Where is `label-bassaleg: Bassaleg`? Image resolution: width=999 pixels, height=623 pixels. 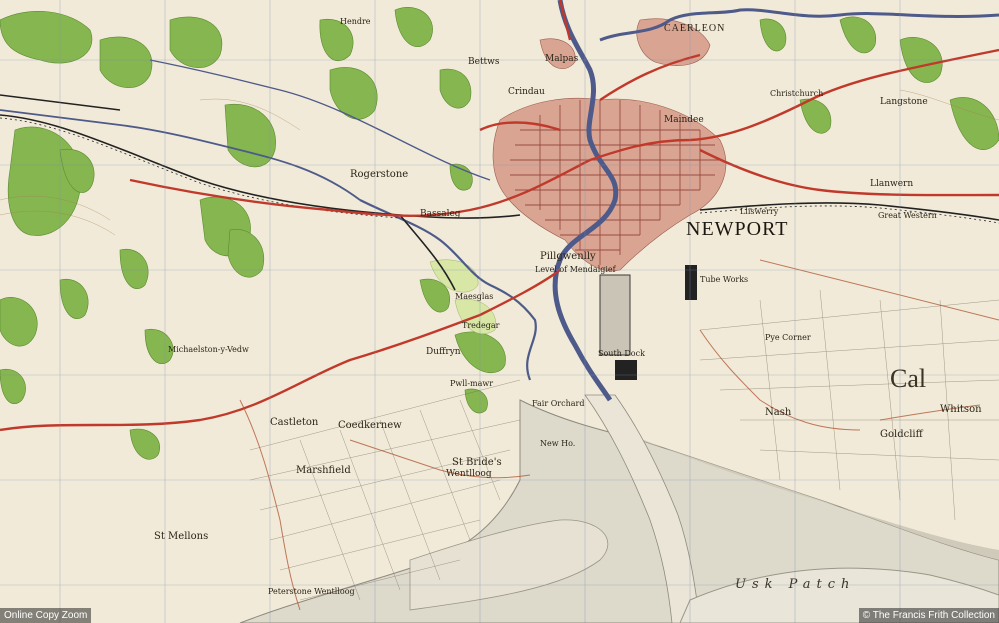 label-bassaleg: Bassaleg is located at coordinates (440, 214).